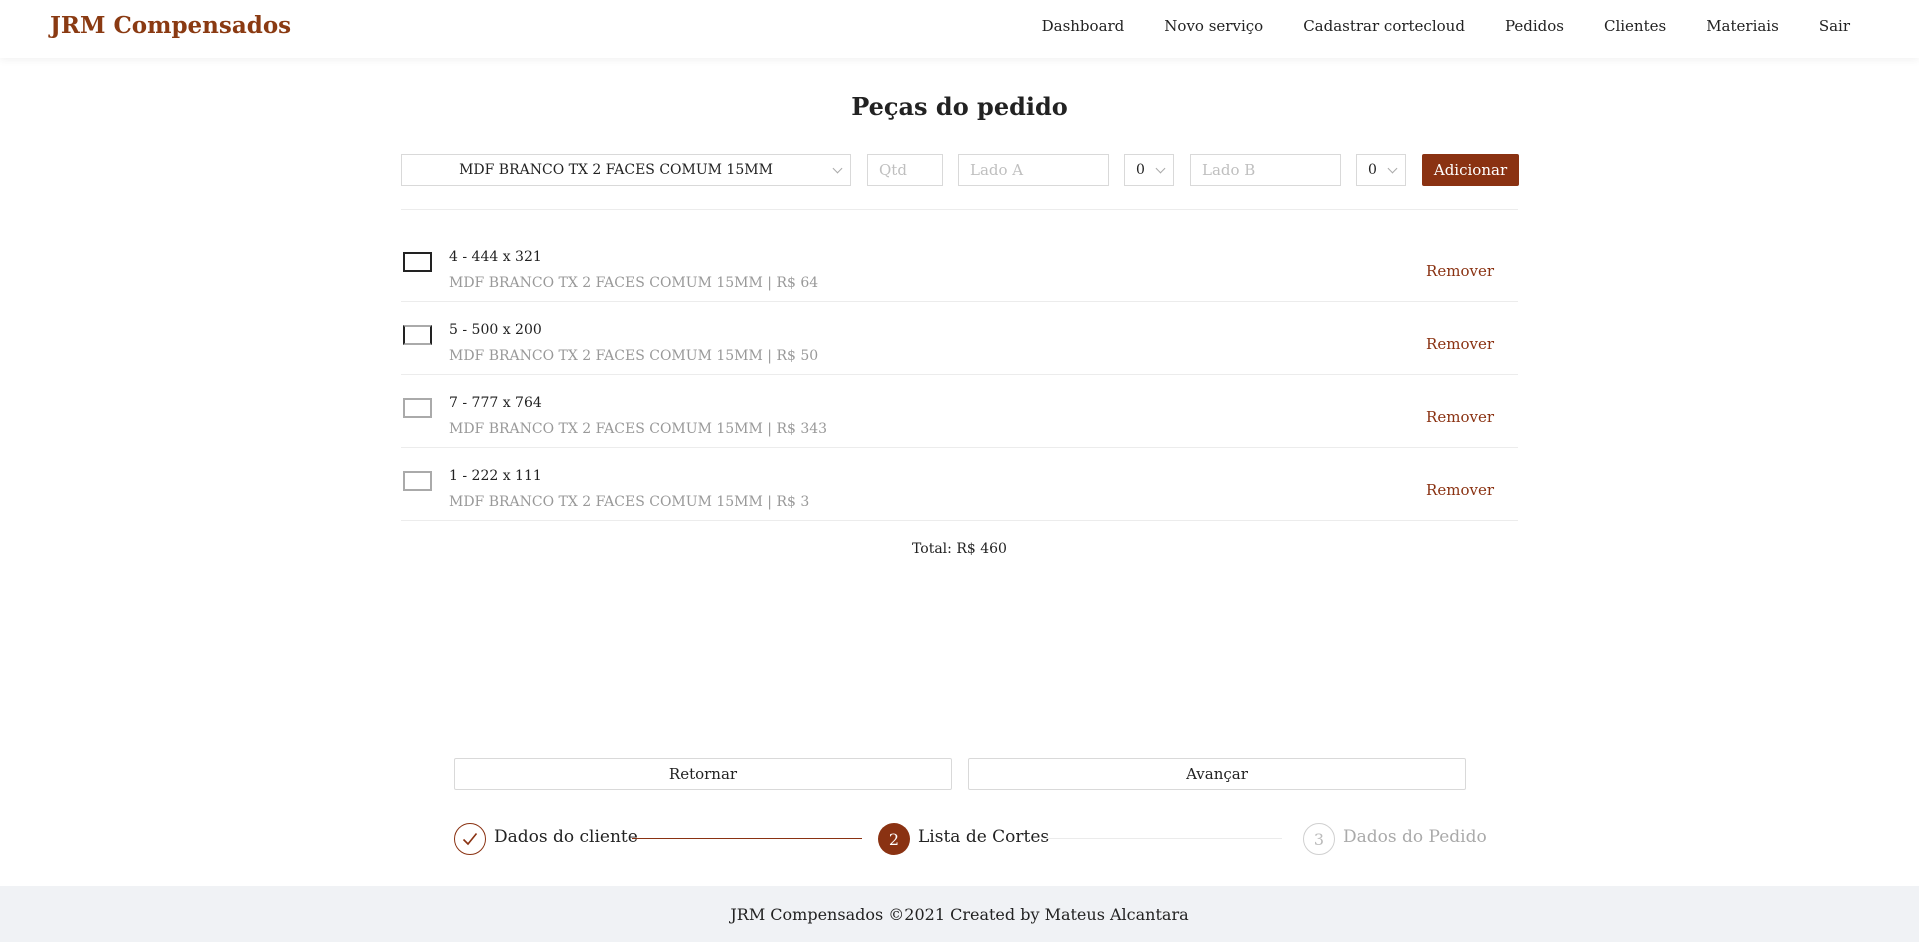 This screenshot has height=942, width=1919. I want to click on qtd-placeholder: Qtd, so click(893, 170).